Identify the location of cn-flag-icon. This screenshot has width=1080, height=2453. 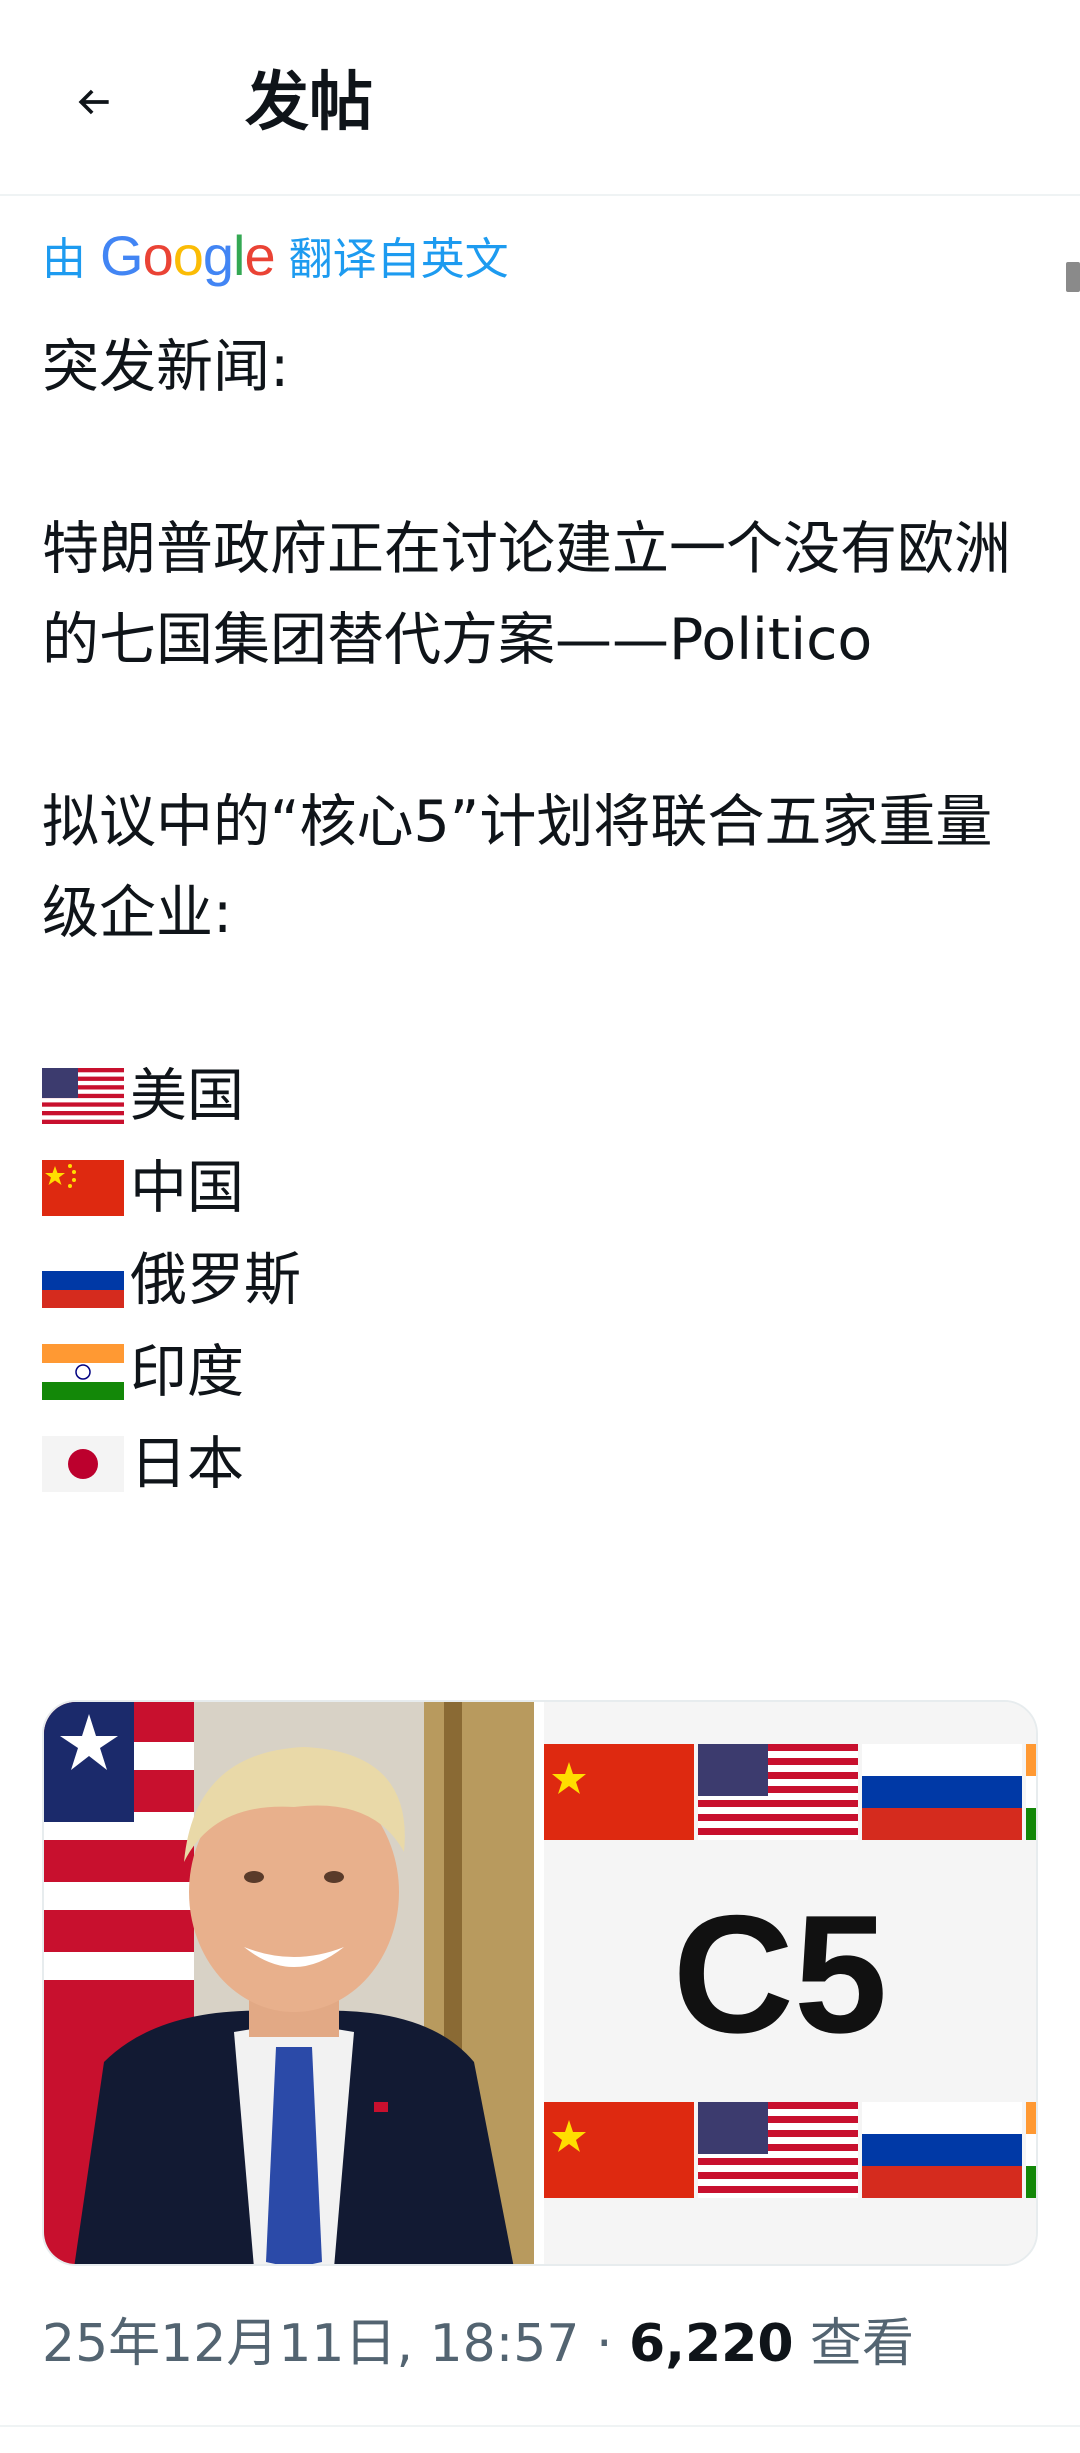
(83, 1188).